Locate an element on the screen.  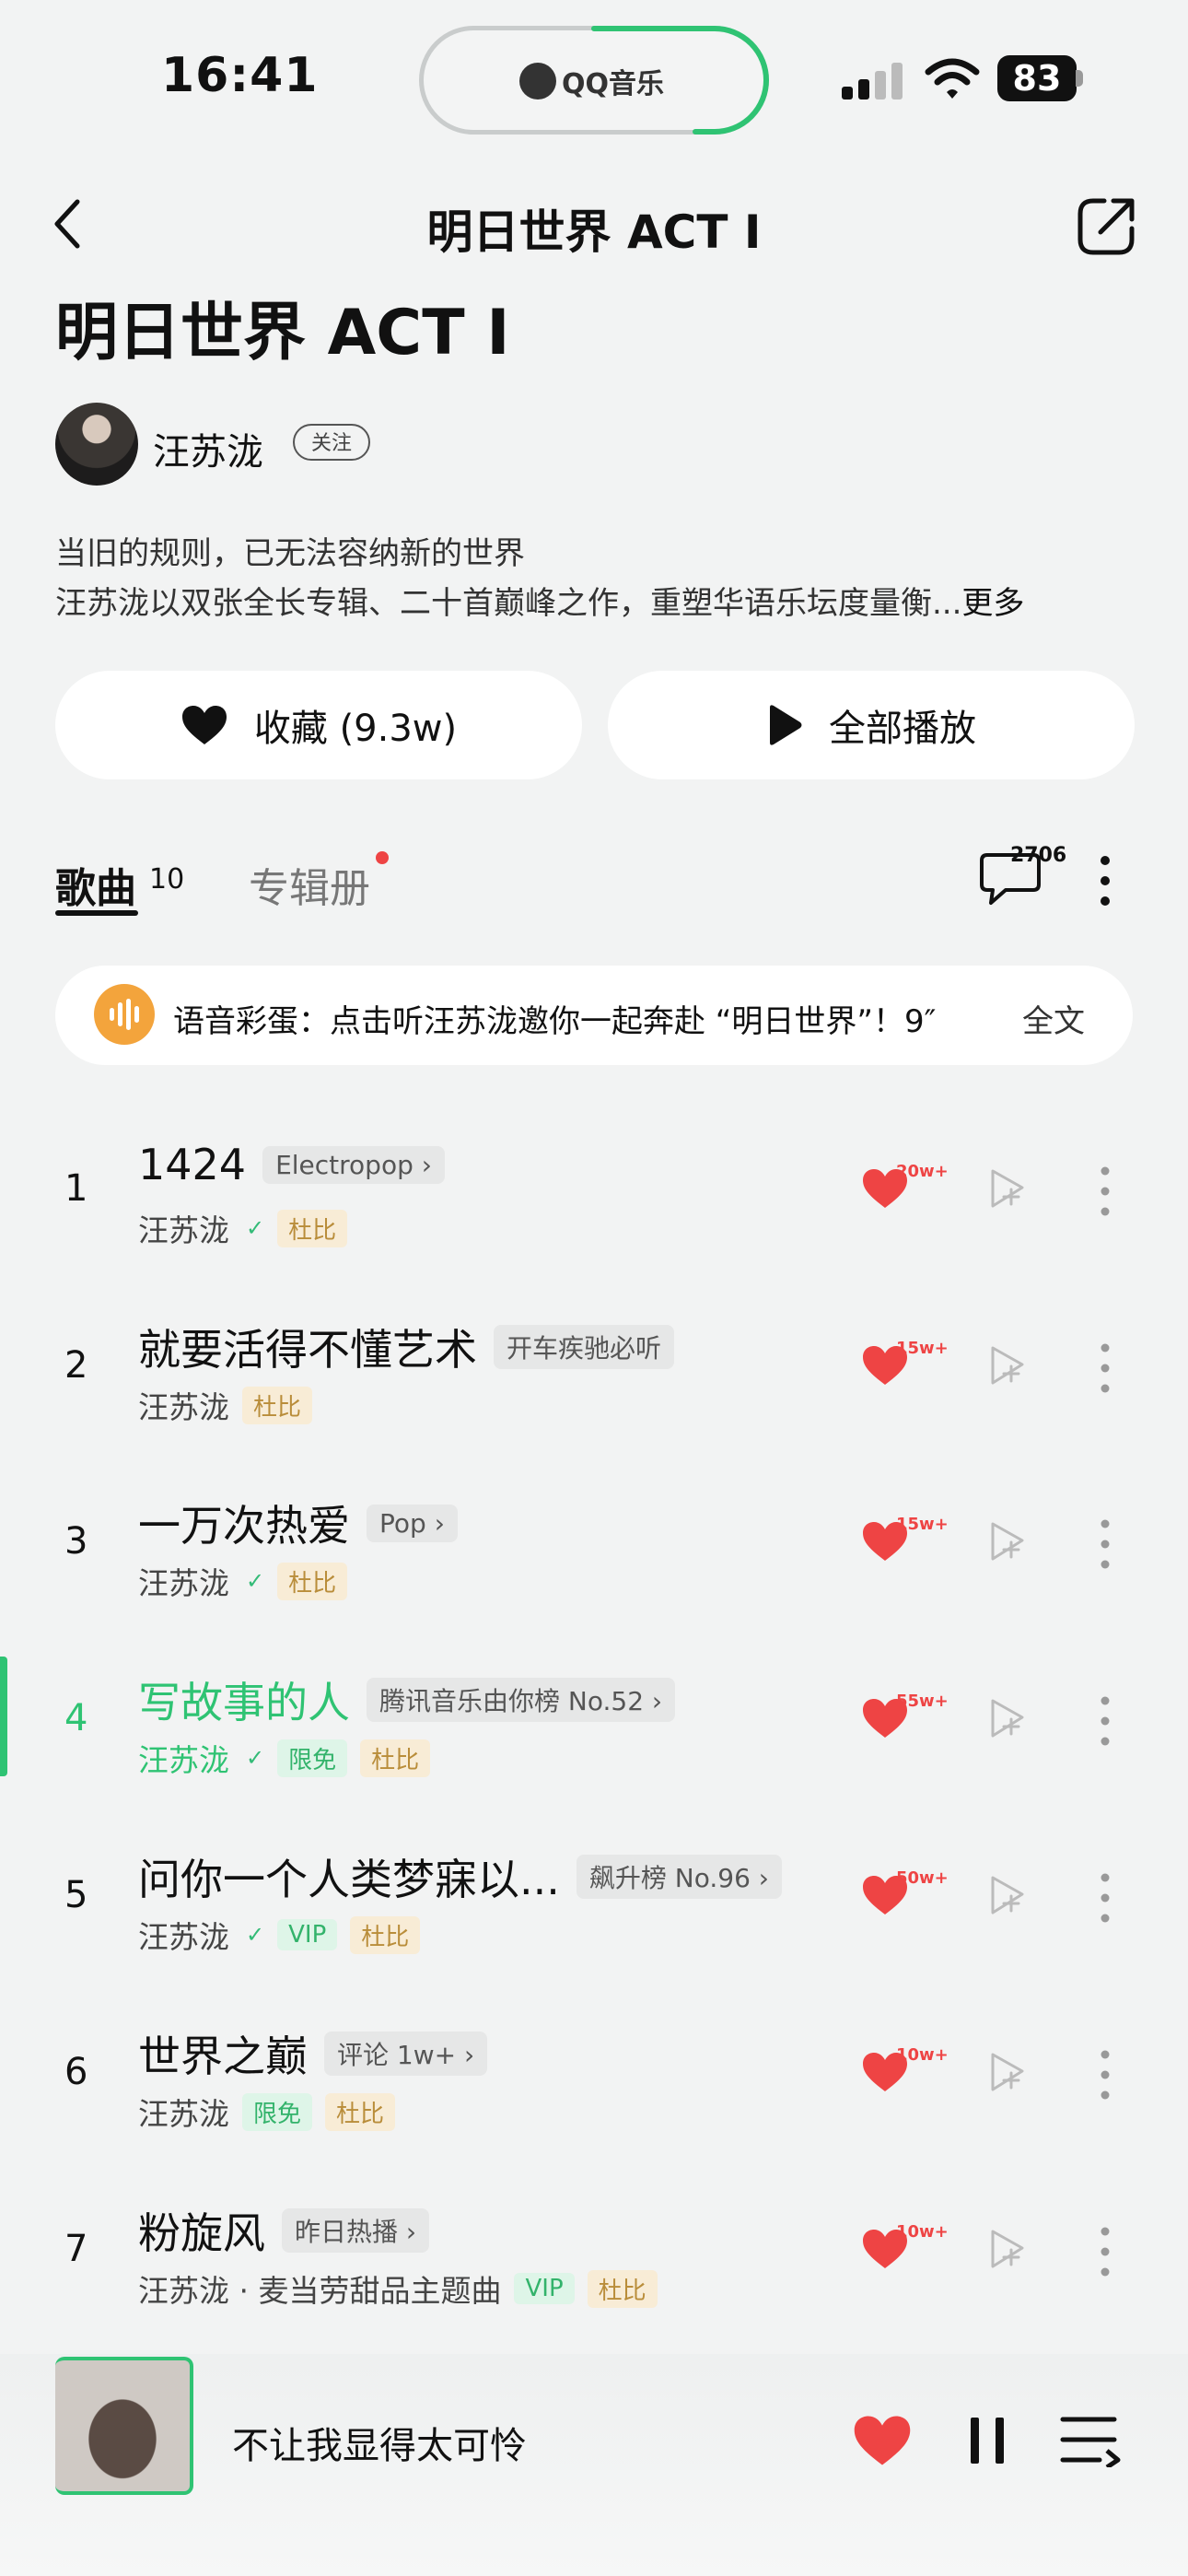
song-tag: 昨日热播 › is located at coordinates (356, 2230).